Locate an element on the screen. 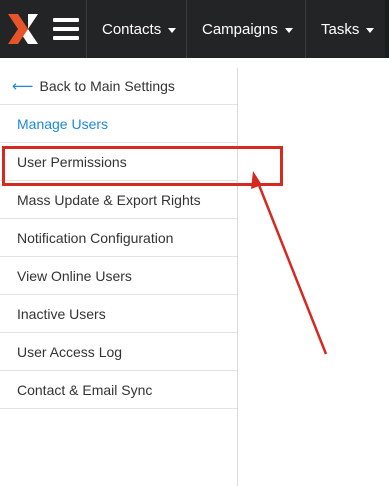  main-menu-button is located at coordinates (66, 29).